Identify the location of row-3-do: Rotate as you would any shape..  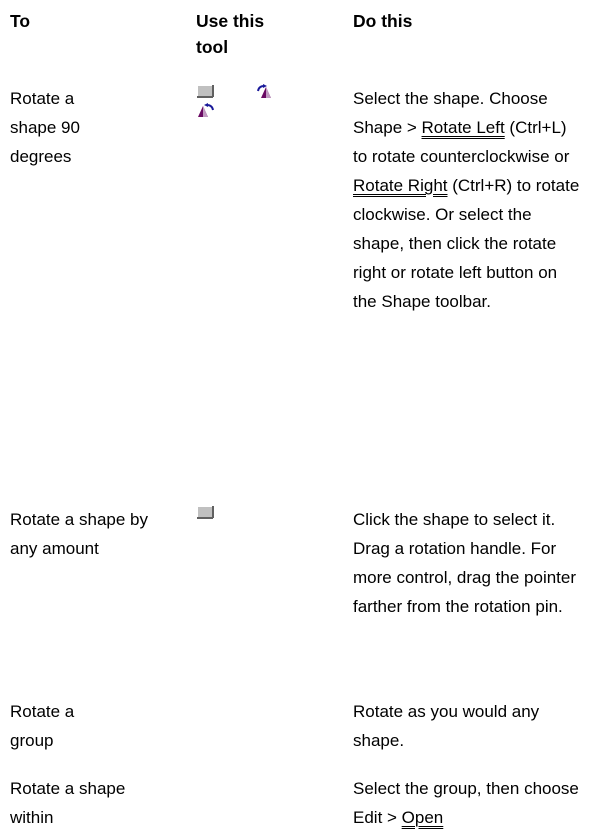
(446, 726).